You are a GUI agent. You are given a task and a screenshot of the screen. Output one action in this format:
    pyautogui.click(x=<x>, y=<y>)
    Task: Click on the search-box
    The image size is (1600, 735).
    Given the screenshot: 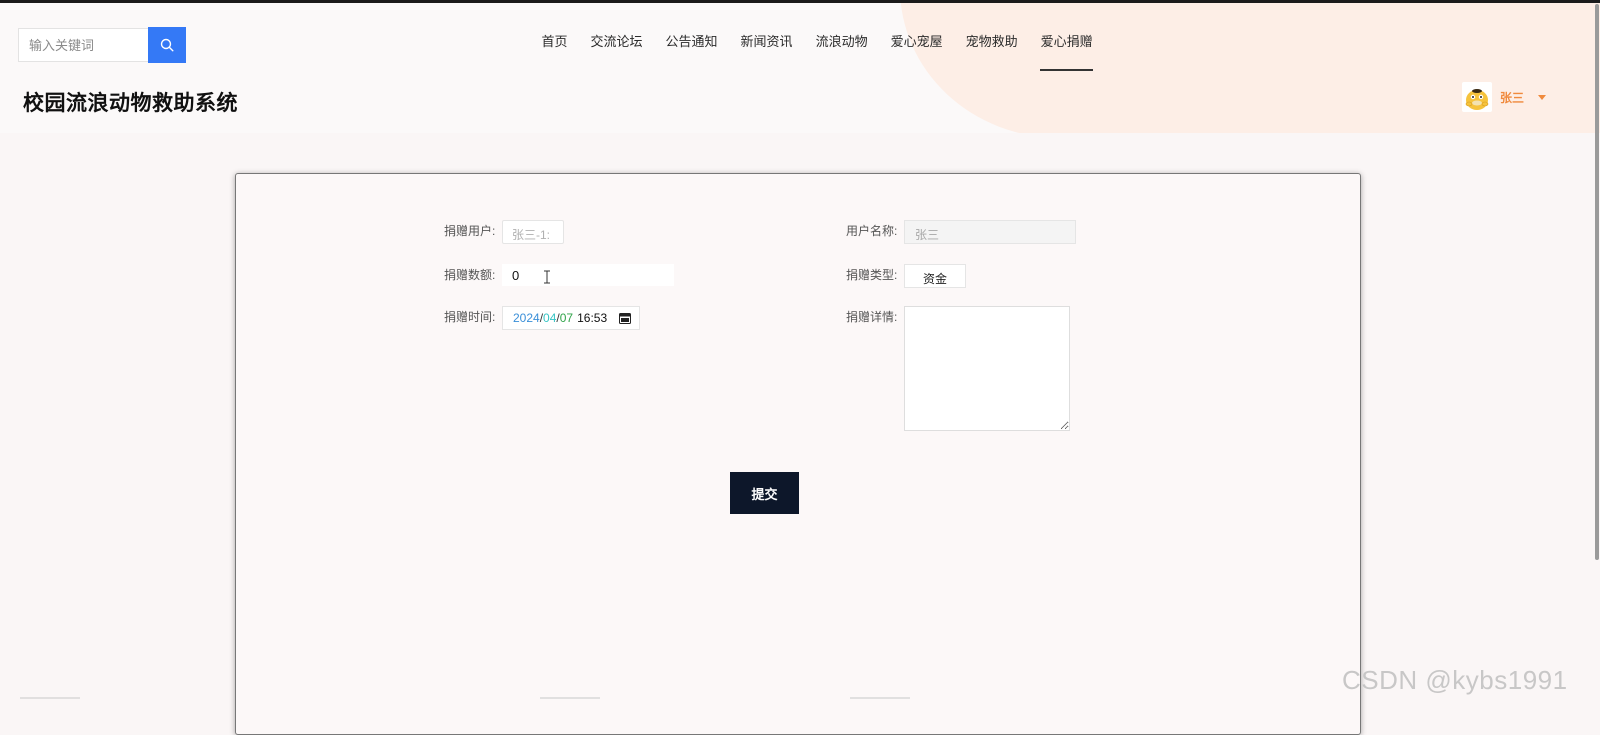 What is the action you would take?
    pyautogui.click(x=102, y=45)
    